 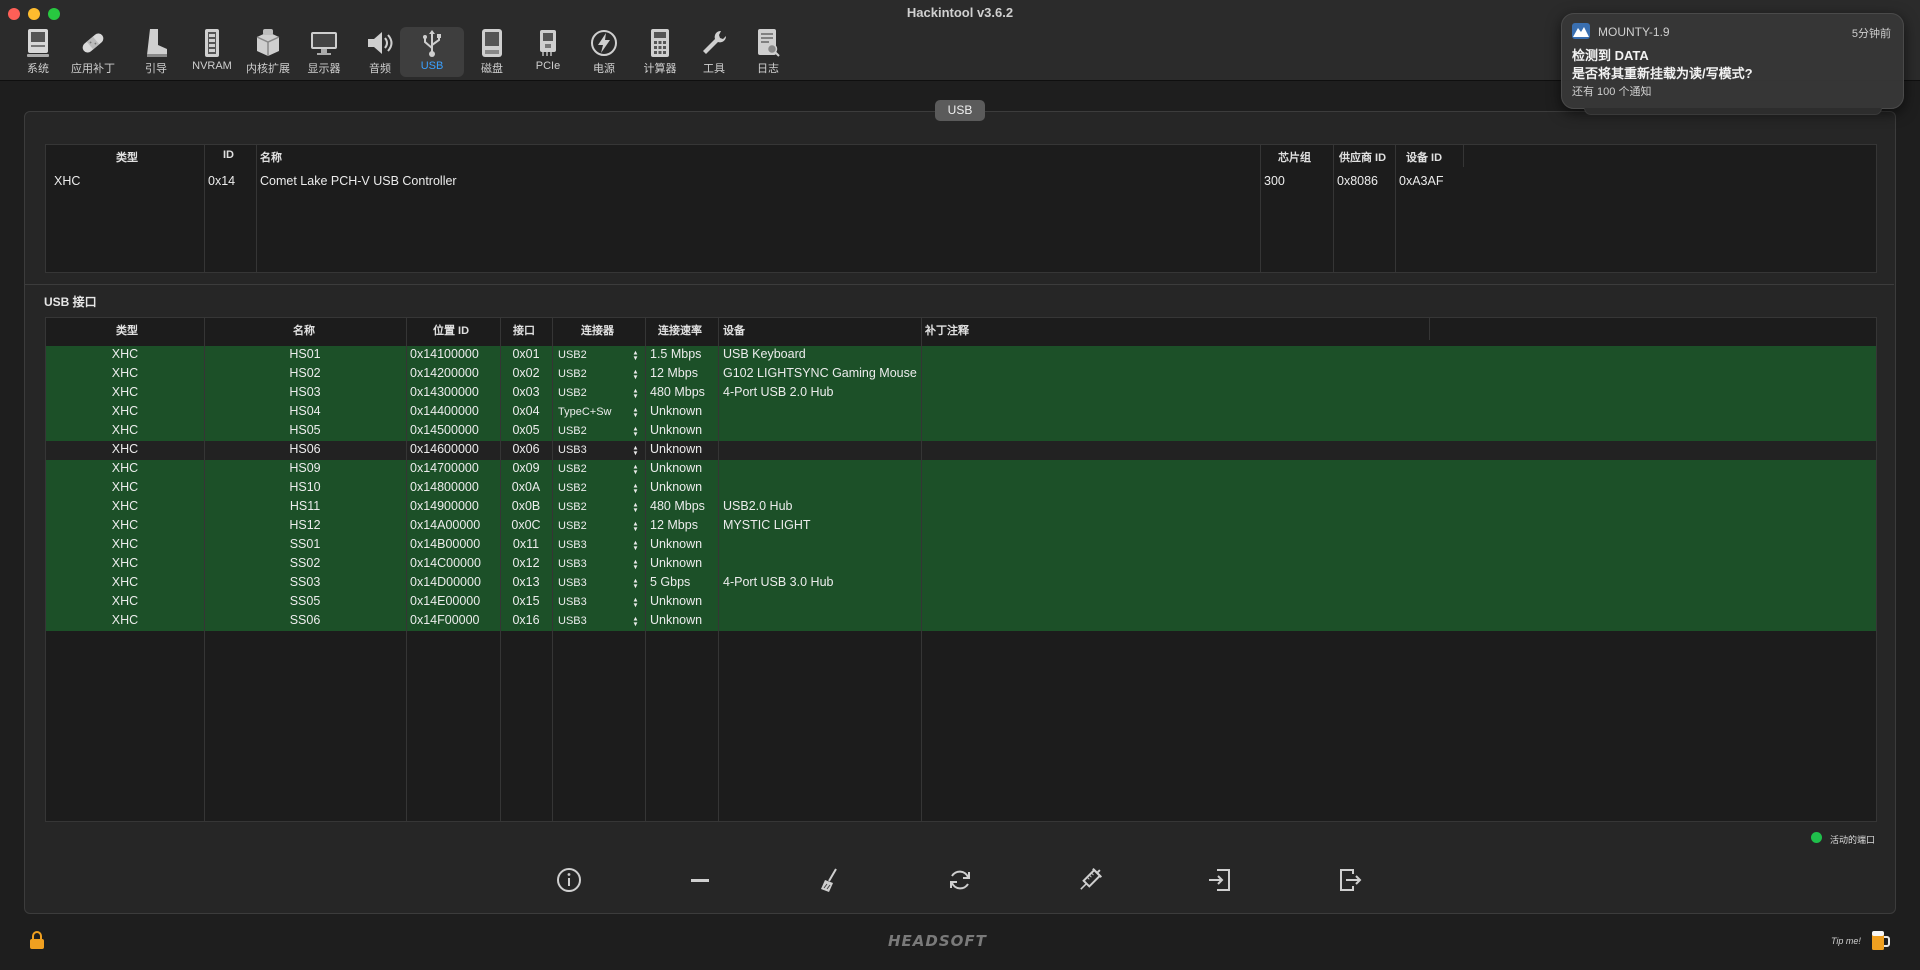 What do you see at coordinates (324, 52) in the screenshot?
I see `toolbar-item-display: 显示器` at bounding box center [324, 52].